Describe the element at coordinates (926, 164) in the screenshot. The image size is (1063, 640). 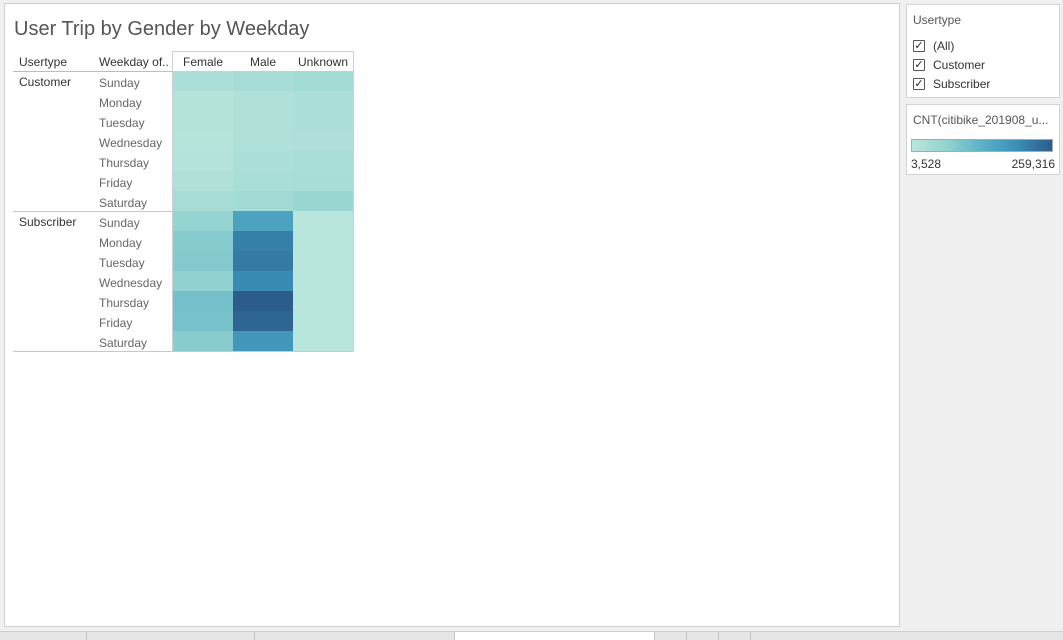
I see `legend-min-label: 3,528` at that location.